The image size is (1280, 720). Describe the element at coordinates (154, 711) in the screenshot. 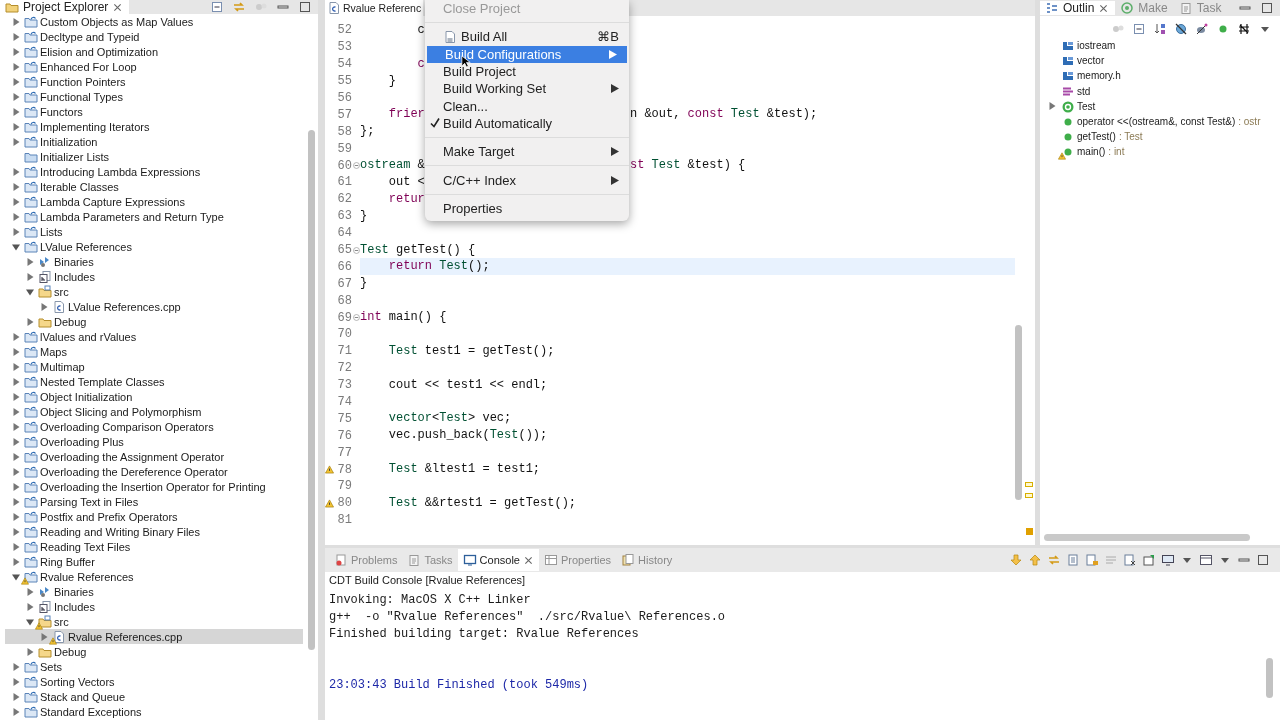

I see `tree-item: Standard Exceptions` at that location.